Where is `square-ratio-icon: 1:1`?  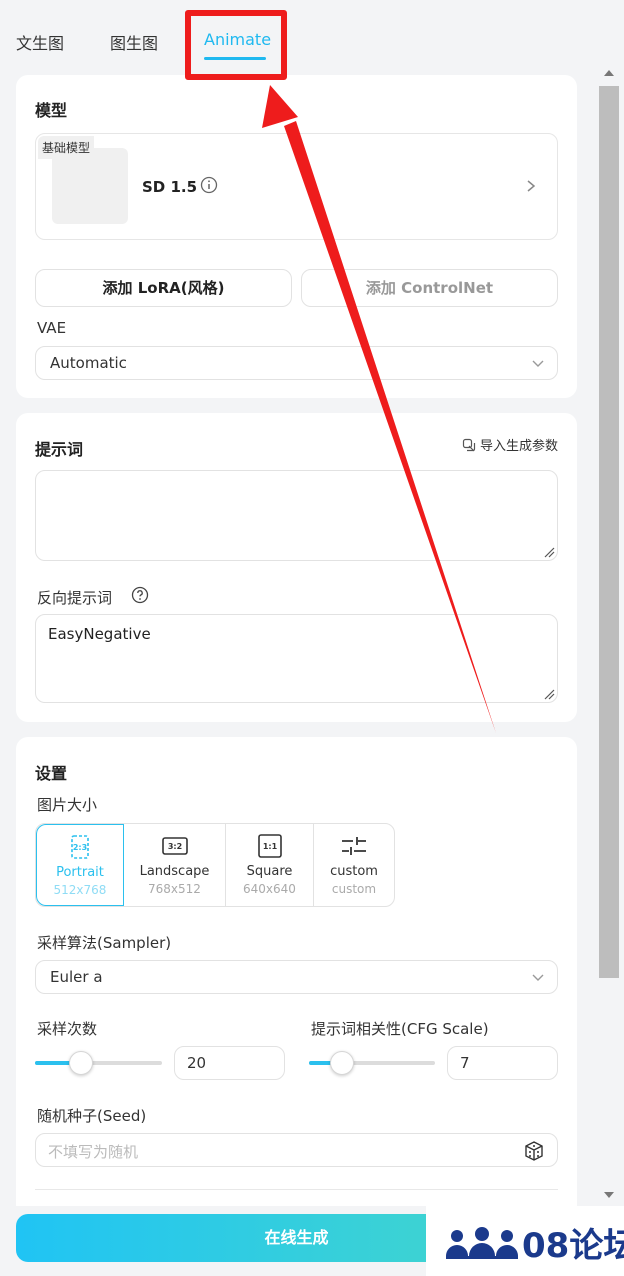
square-ratio-icon: 1:1 is located at coordinates (269, 846).